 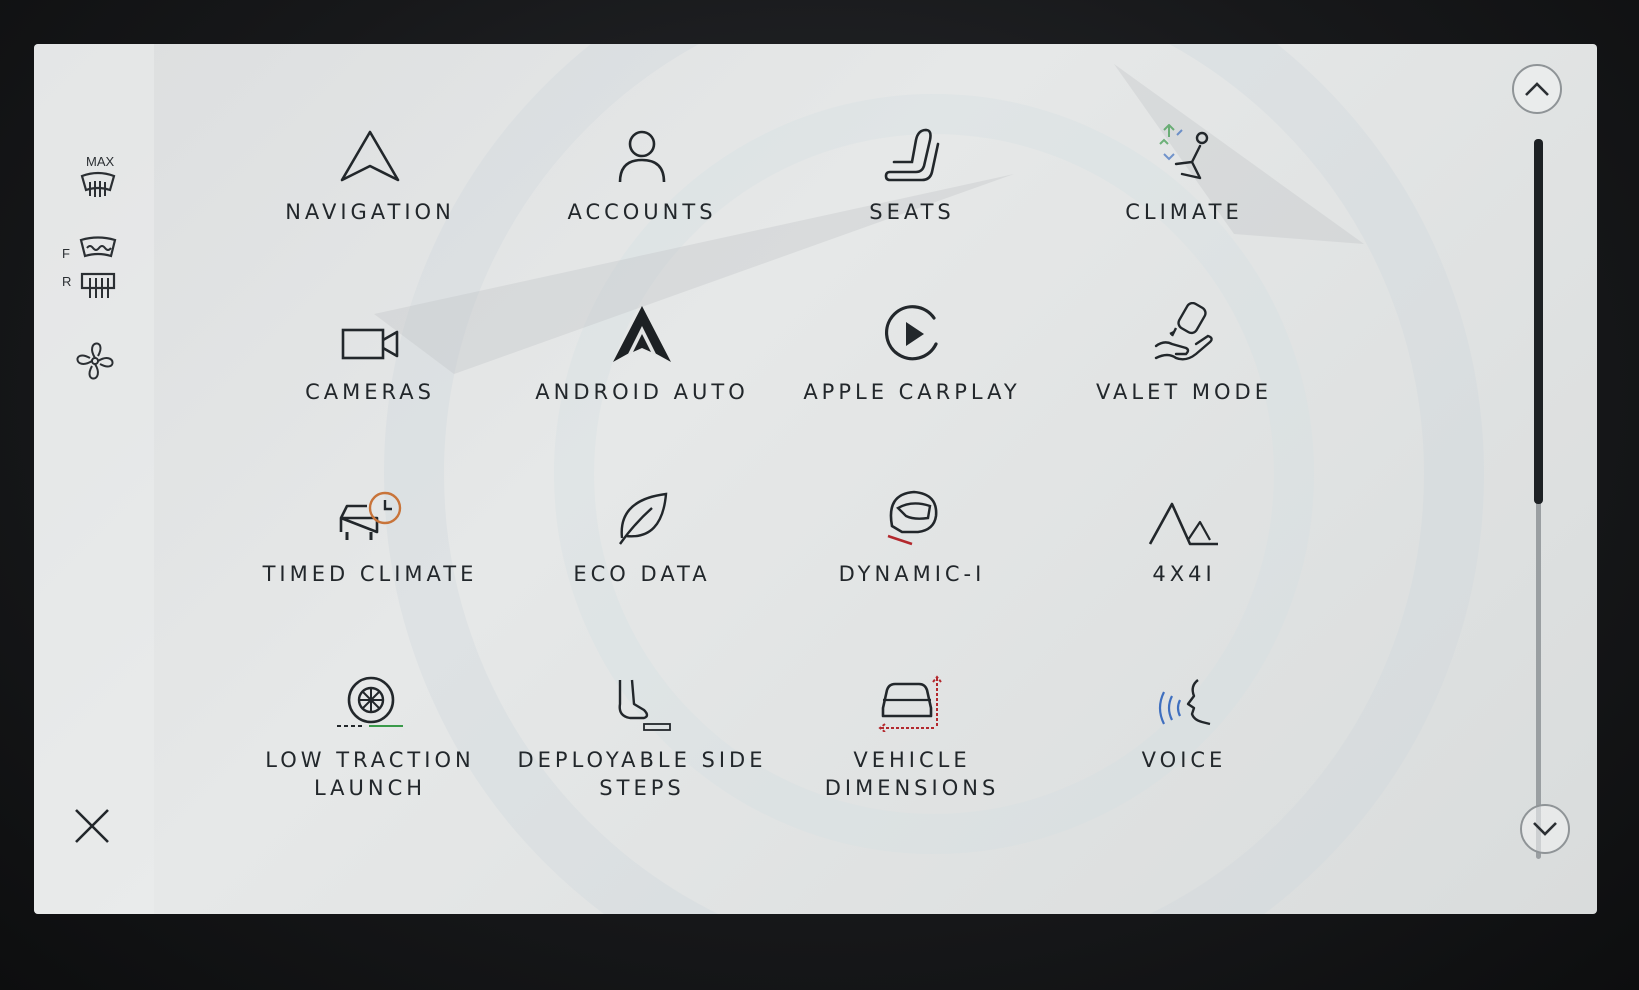 I want to click on menu-item-label: 4X4I, so click(x=1184, y=574).